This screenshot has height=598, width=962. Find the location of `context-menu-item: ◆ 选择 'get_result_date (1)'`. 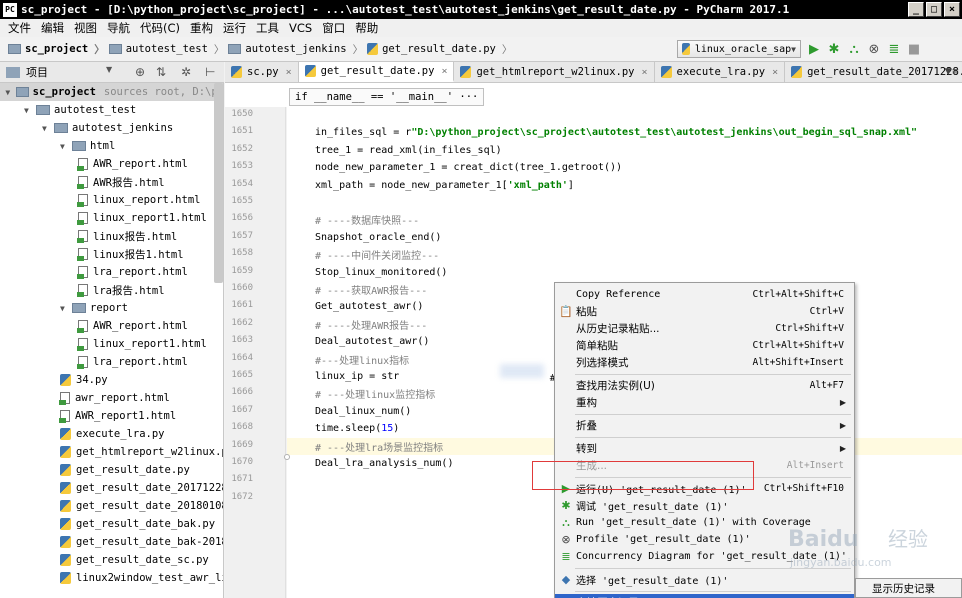

context-menu-item: ◆ 选择 'get_result_date (1)' is located at coordinates (704, 579).